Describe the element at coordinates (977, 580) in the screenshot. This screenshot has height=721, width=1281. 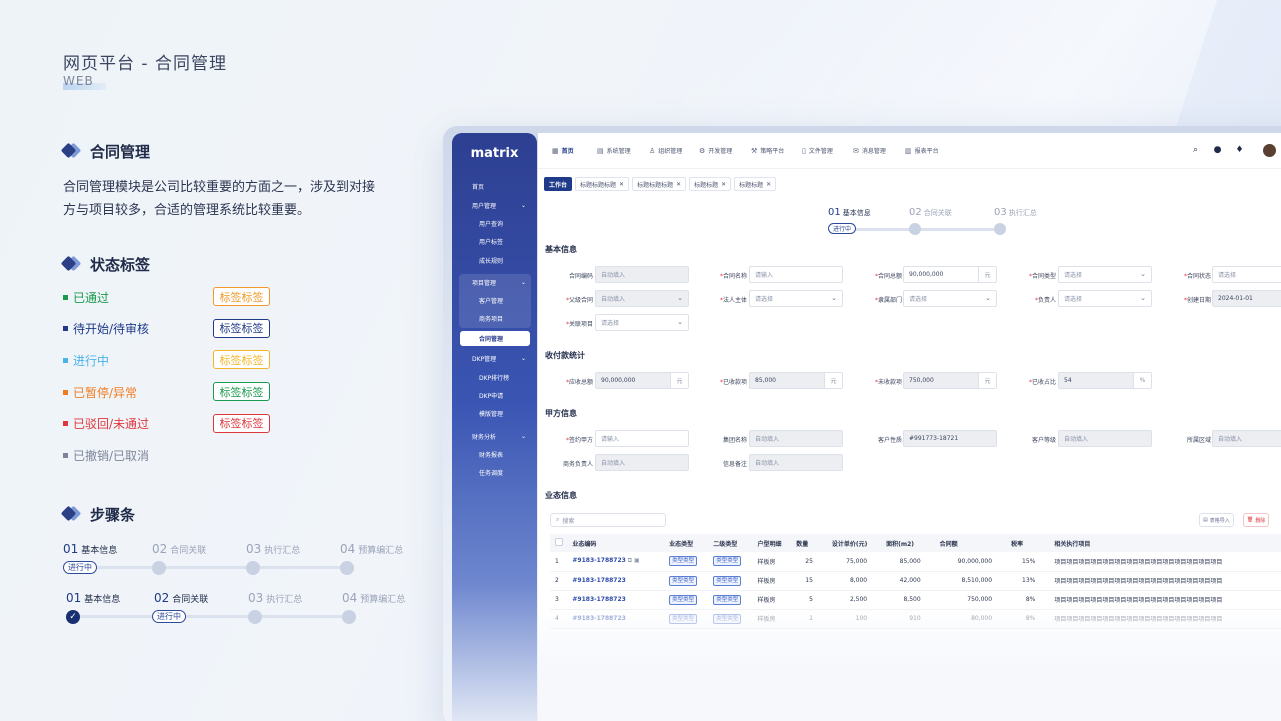
I see `cell-value: 8,510,000` at that location.